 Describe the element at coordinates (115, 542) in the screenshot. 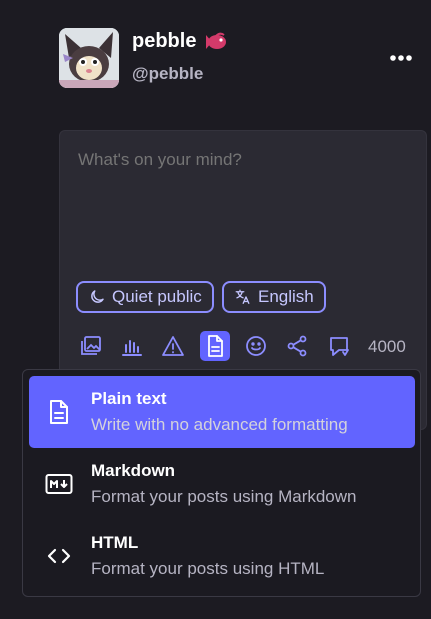

I see `menu-item-title: HTML` at that location.